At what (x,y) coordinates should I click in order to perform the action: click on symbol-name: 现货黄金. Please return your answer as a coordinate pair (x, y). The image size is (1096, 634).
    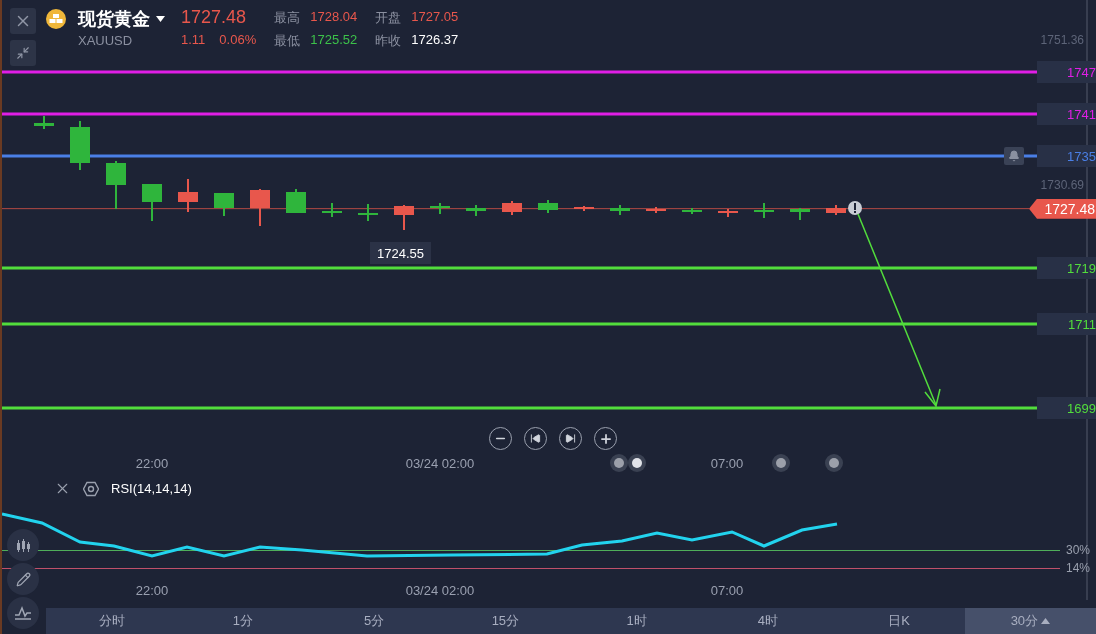
    Looking at the image, I should click on (114, 19).